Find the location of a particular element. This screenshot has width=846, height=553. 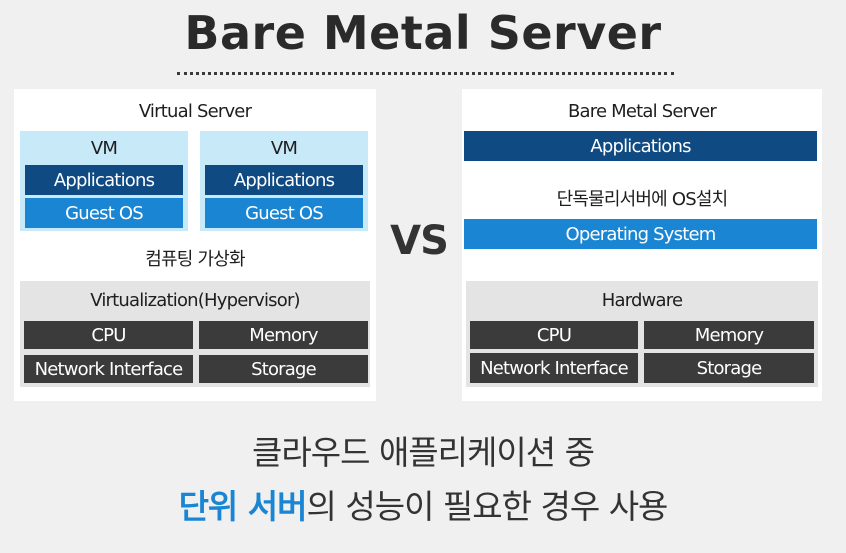

left-memory: Memory is located at coordinates (283, 335).